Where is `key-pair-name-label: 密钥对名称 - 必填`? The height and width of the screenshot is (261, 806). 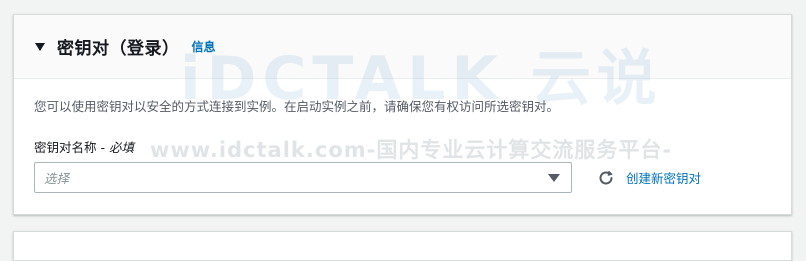 key-pair-name-label: 密钥对名称 - 必填 is located at coordinates (402, 146).